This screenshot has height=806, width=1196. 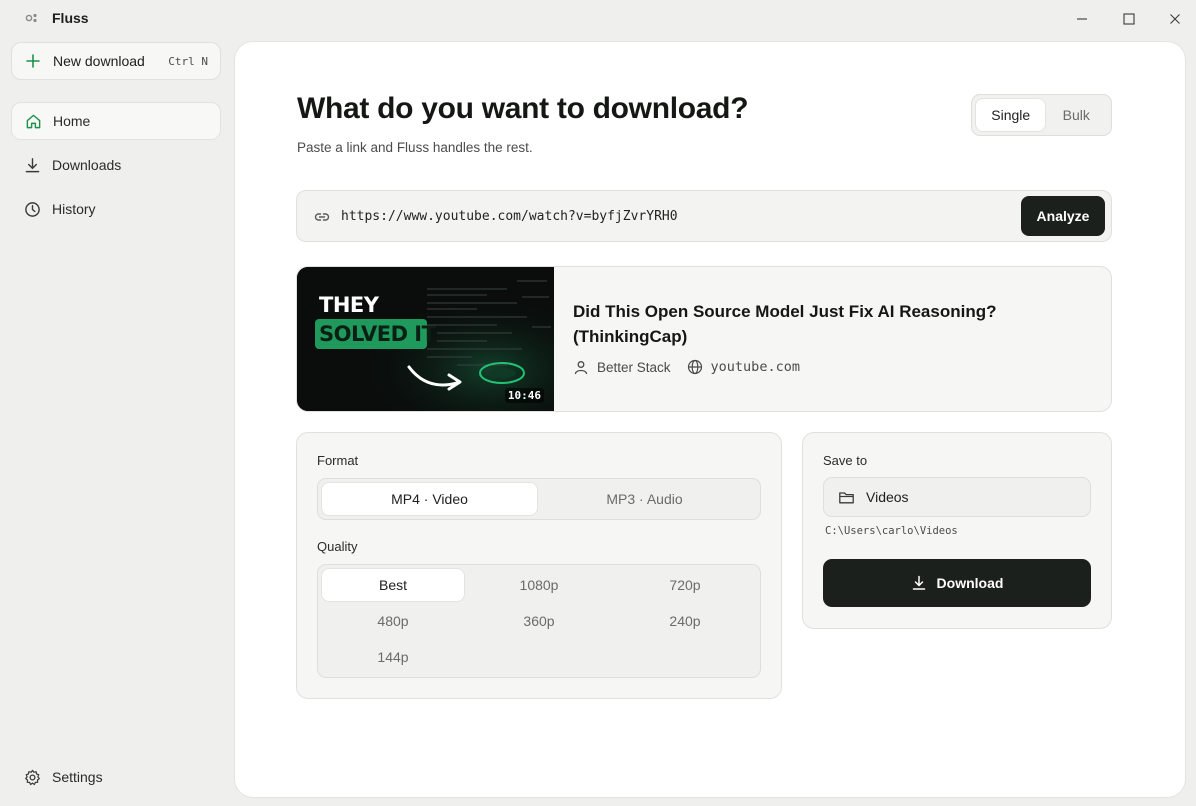 I want to click on sidebar-item-history: History, so click(x=116, y=209).